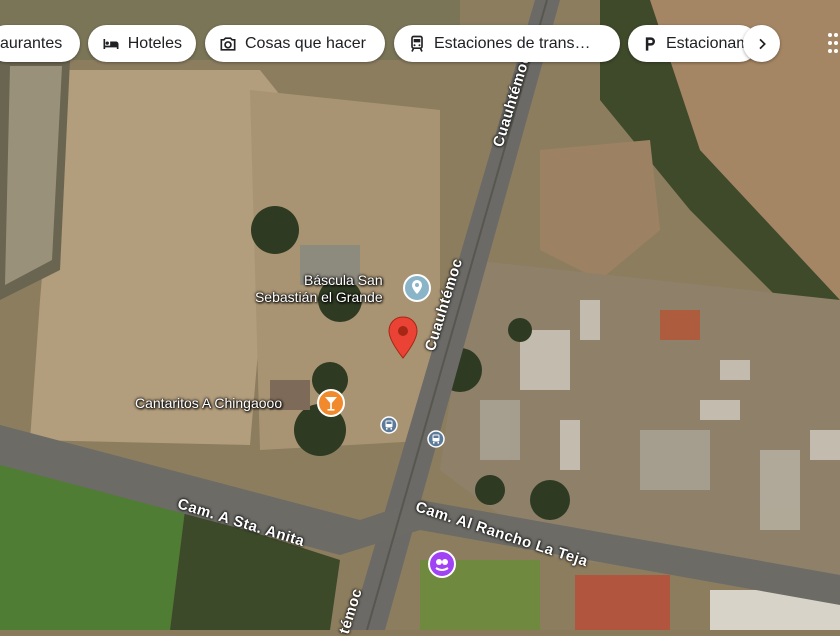  What do you see at coordinates (417, 288) in the screenshot?
I see `bascula-marker` at bounding box center [417, 288].